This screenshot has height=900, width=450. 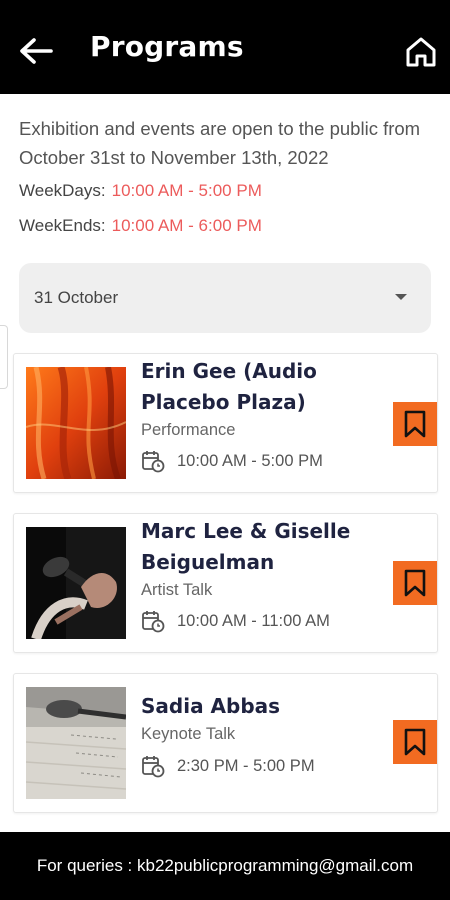 I want to click on program-name: Sadia Abbas, so click(x=211, y=706).